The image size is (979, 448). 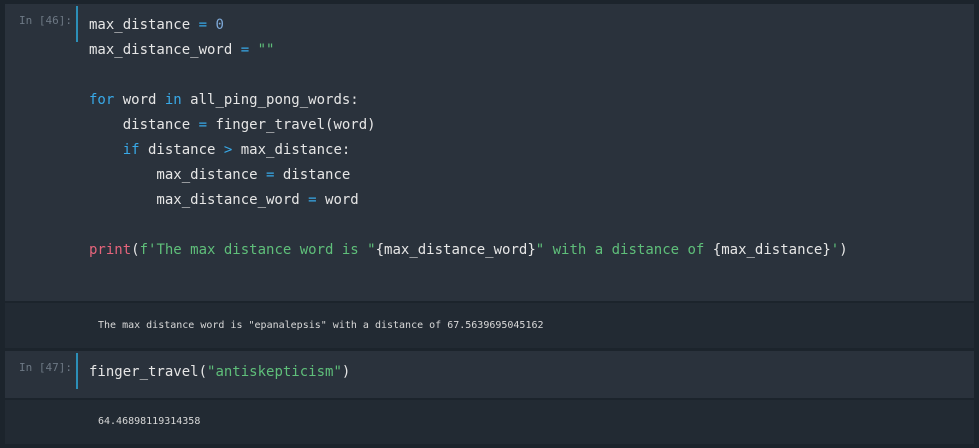 I want to click on code-token: finger_travel(, so click(x=148, y=372).